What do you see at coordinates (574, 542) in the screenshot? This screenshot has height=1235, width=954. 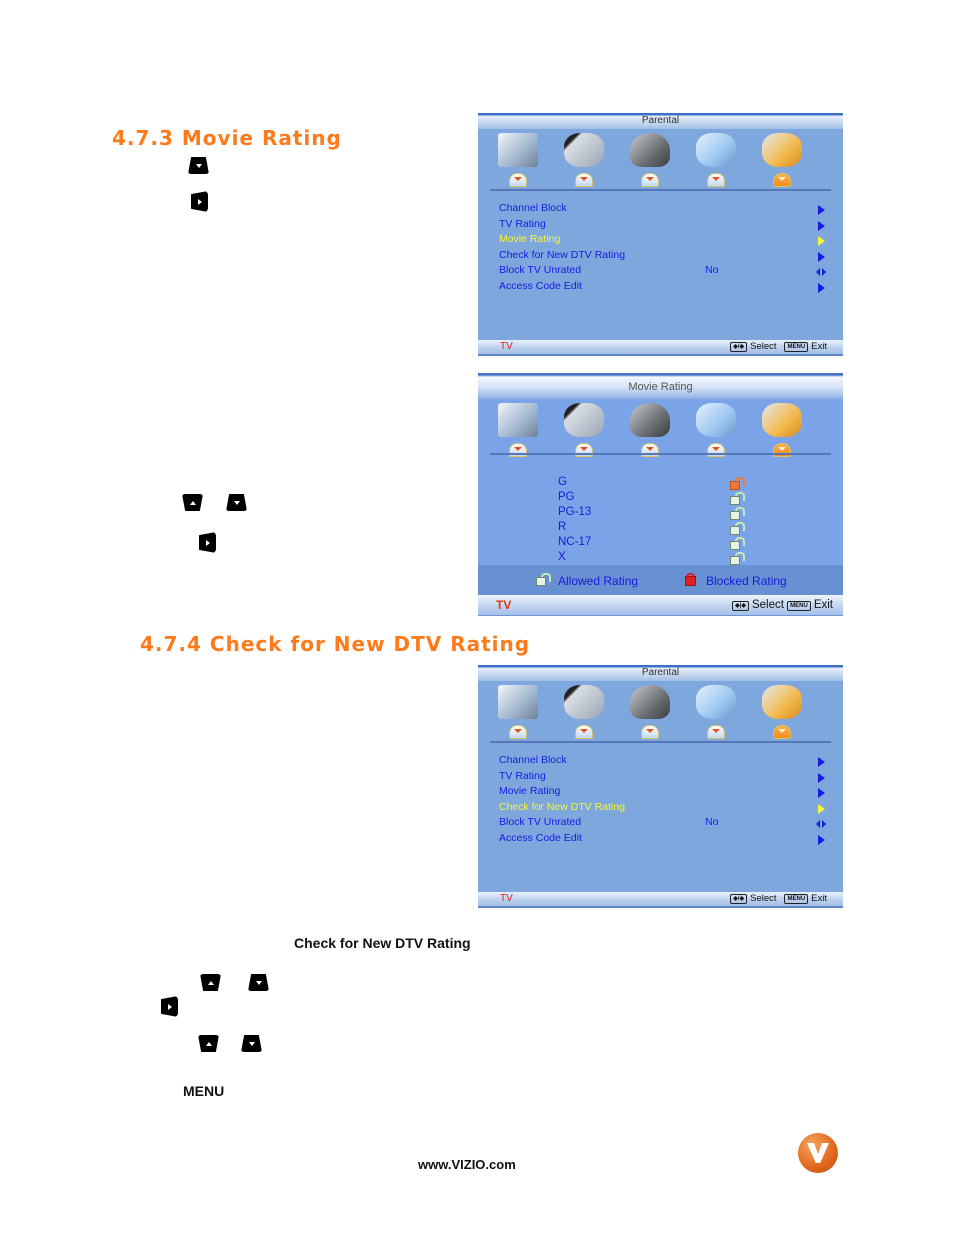 I see `rating-item: NC-17` at bounding box center [574, 542].